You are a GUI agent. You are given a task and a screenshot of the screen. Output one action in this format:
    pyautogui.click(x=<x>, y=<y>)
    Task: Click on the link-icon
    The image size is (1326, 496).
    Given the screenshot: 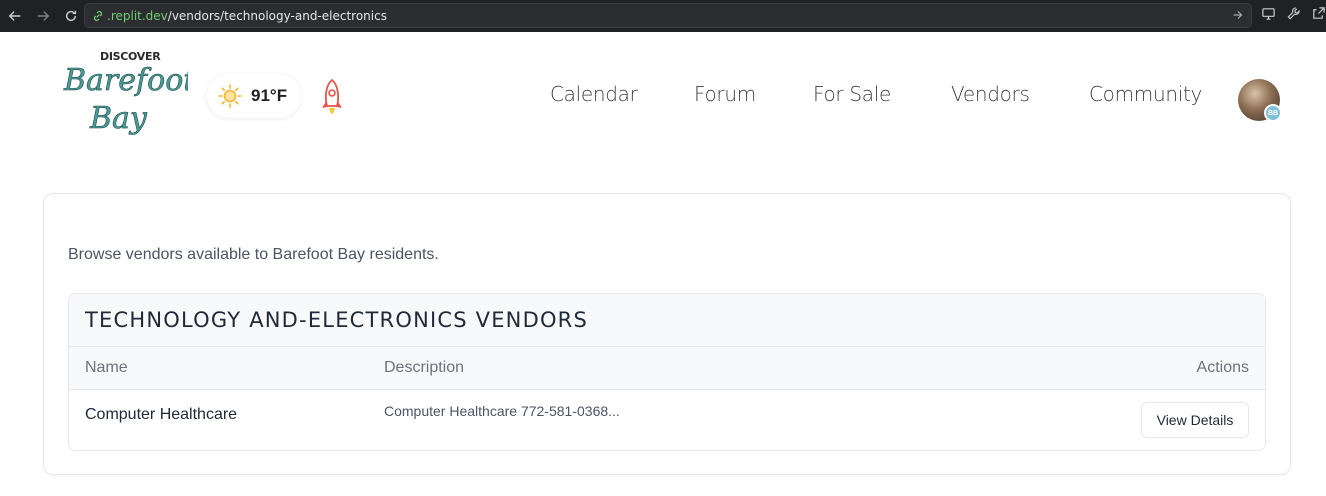 What is the action you would take?
    pyautogui.click(x=98, y=15)
    